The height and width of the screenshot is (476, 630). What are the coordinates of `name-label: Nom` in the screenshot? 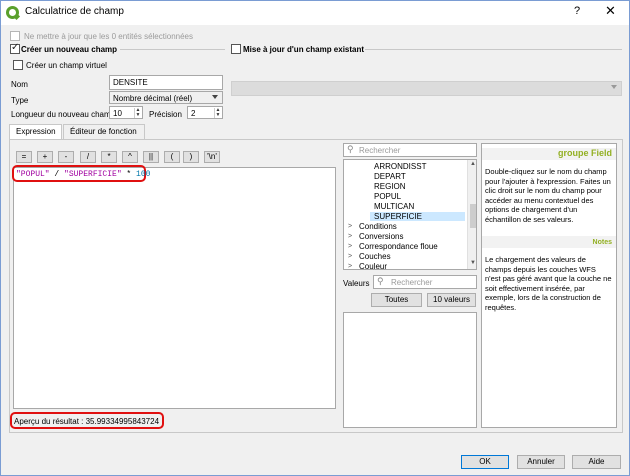 It's located at (19, 84).